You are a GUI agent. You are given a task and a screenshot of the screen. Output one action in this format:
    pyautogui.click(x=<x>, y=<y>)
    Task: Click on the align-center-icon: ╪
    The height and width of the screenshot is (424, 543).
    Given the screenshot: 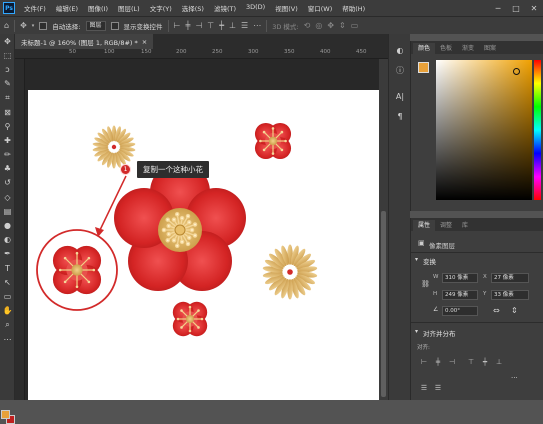 What is the action you would take?
    pyautogui.click(x=187, y=25)
    